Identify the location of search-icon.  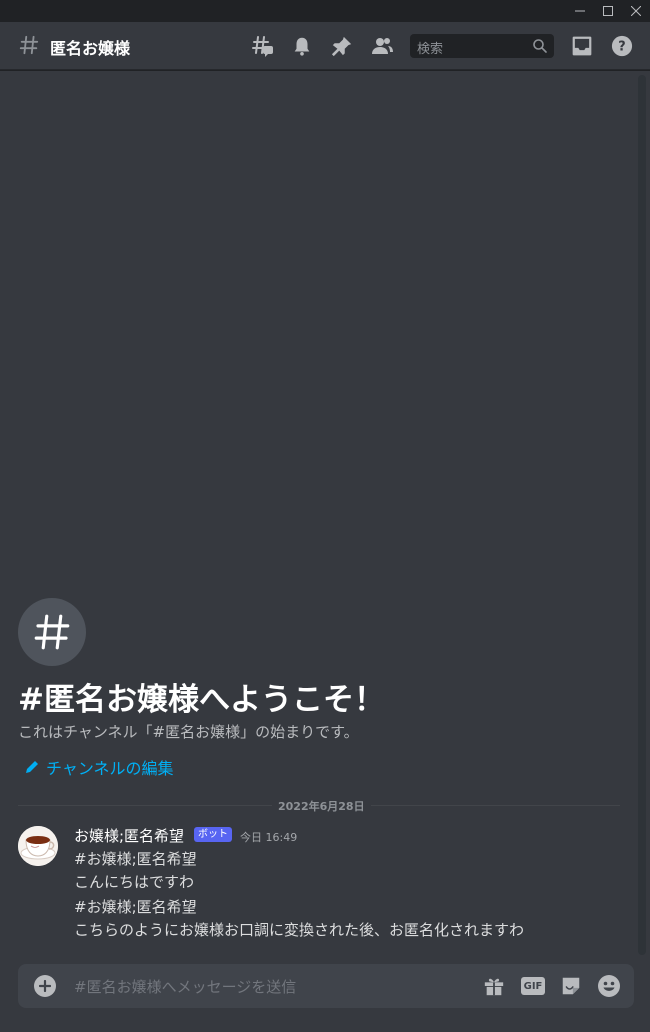
(540, 46).